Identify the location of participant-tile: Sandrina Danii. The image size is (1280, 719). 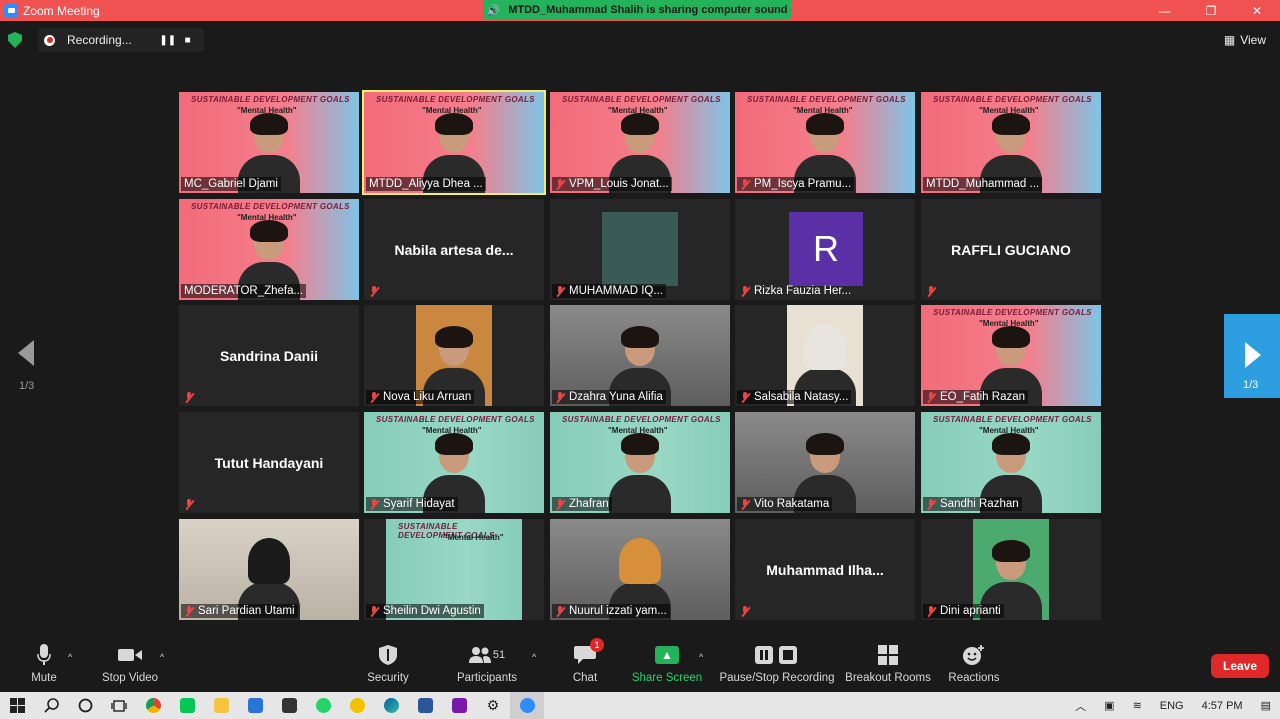
(269, 355).